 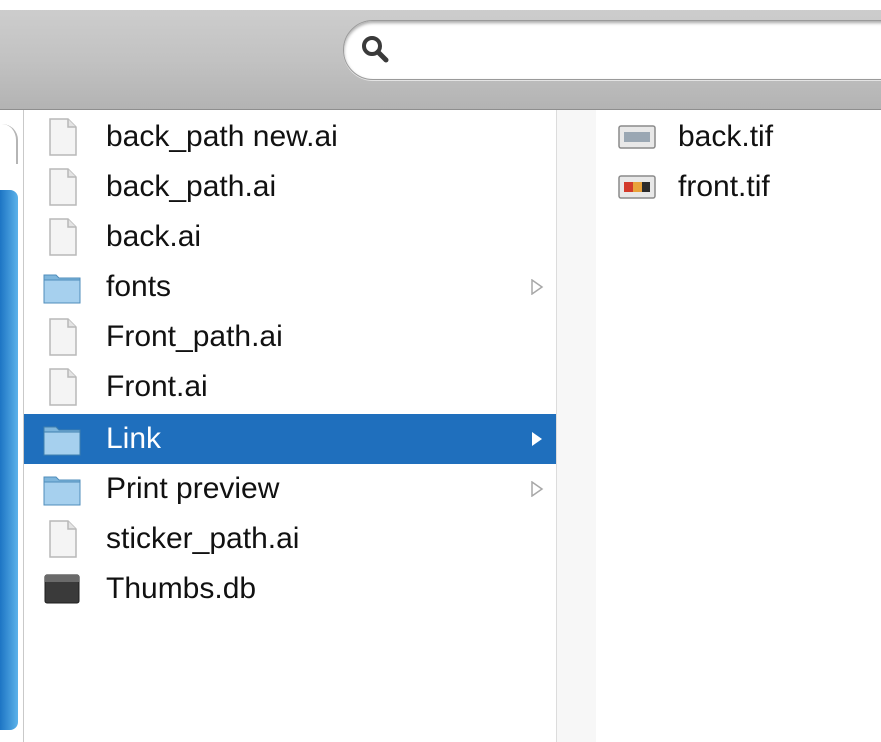 What do you see at coordinates (290, 337) in the screenshot?
I see `list-item-front-path-ai: Front_path.ai` at bounding box center [290, 337].